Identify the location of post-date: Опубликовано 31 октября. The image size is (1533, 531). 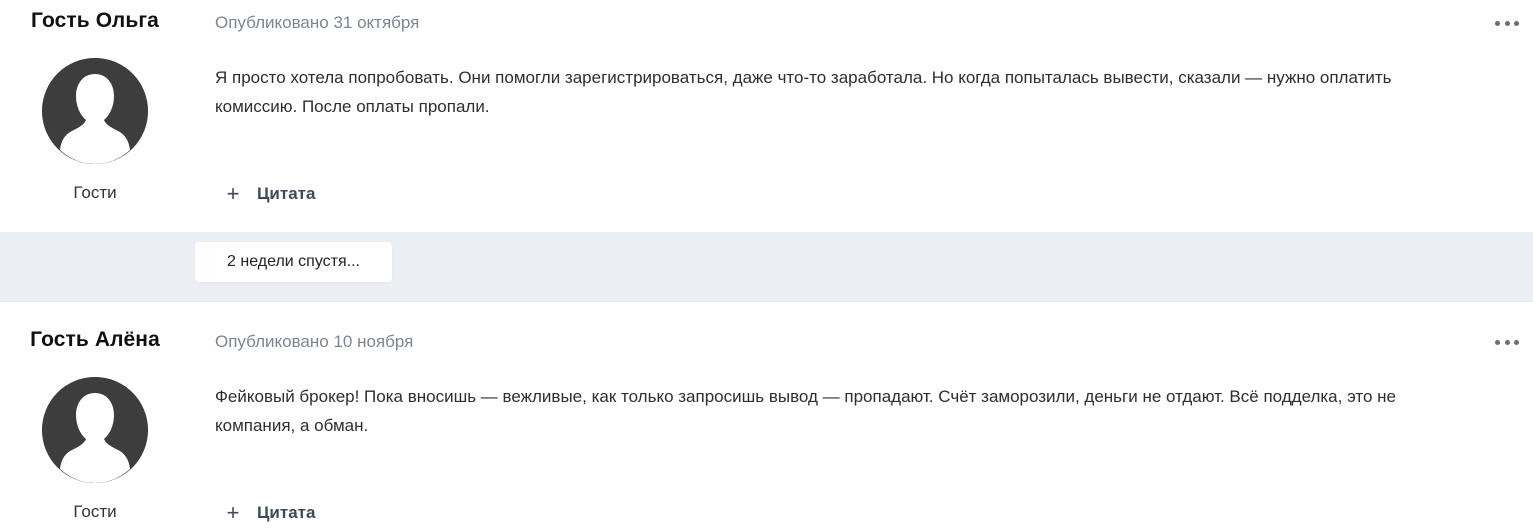
(317, 23).